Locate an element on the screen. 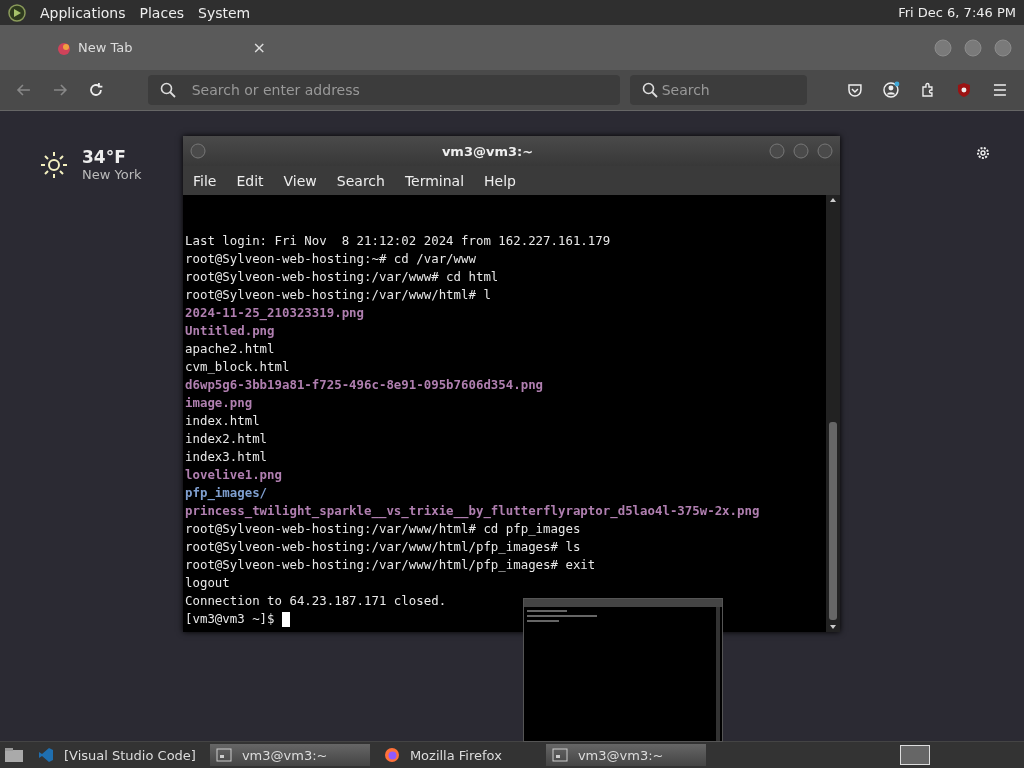  forward-icon is located at coordinates (59, 90).